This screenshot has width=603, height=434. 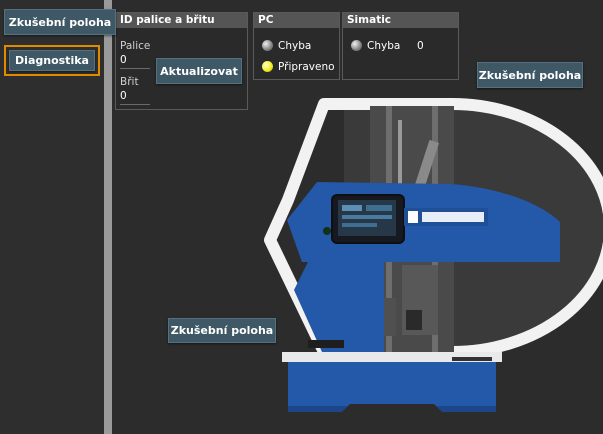 I want to click on sidebar-divider, so click(x=108, y=217).